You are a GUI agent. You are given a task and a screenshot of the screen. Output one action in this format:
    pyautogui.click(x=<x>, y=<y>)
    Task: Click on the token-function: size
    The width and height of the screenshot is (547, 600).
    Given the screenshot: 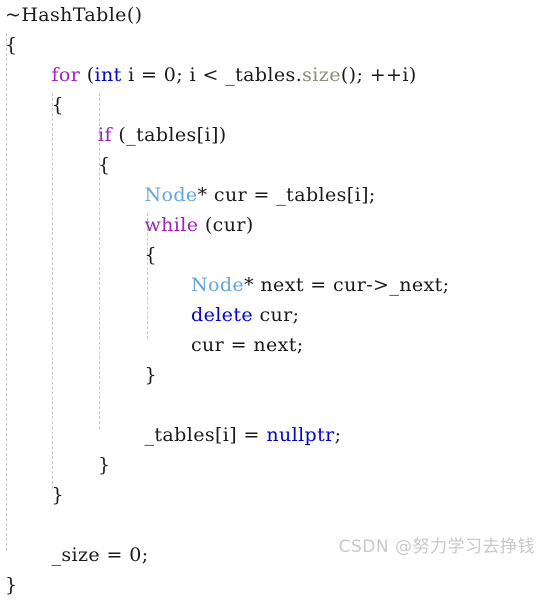 What is the action you would take?
    pyautogui.click(x=321, y=75)
    